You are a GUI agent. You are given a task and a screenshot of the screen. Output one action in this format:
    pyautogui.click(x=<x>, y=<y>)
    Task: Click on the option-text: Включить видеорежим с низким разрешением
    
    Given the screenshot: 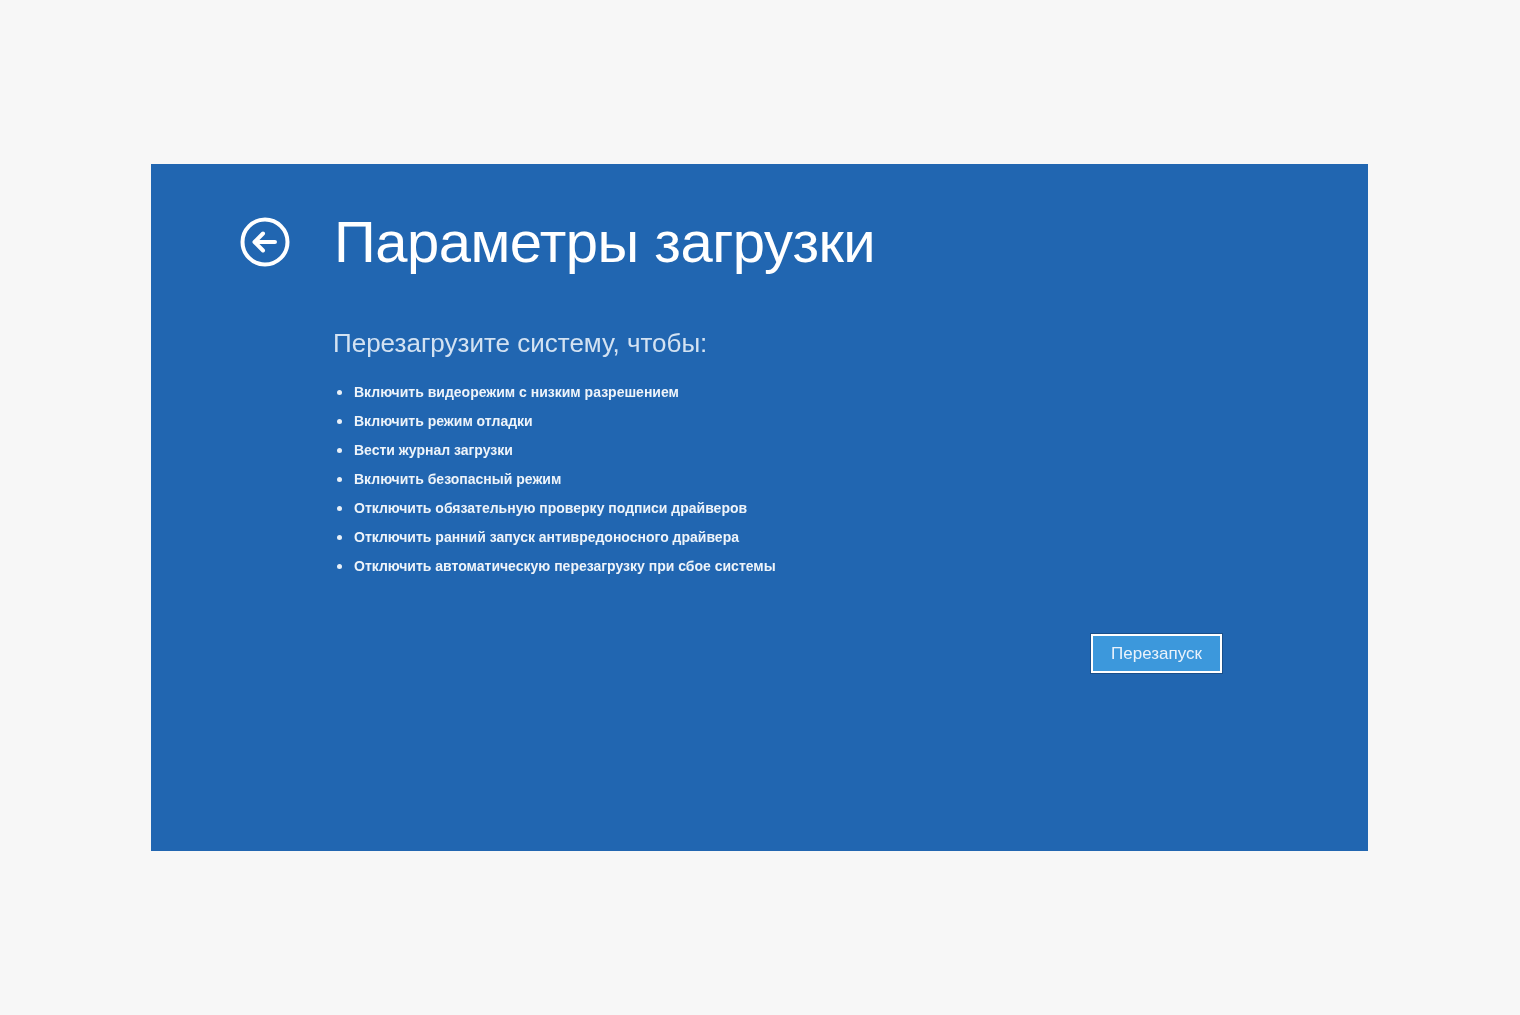 What is the action you would take?
    pyautogui.click(x=516, y=392)
    